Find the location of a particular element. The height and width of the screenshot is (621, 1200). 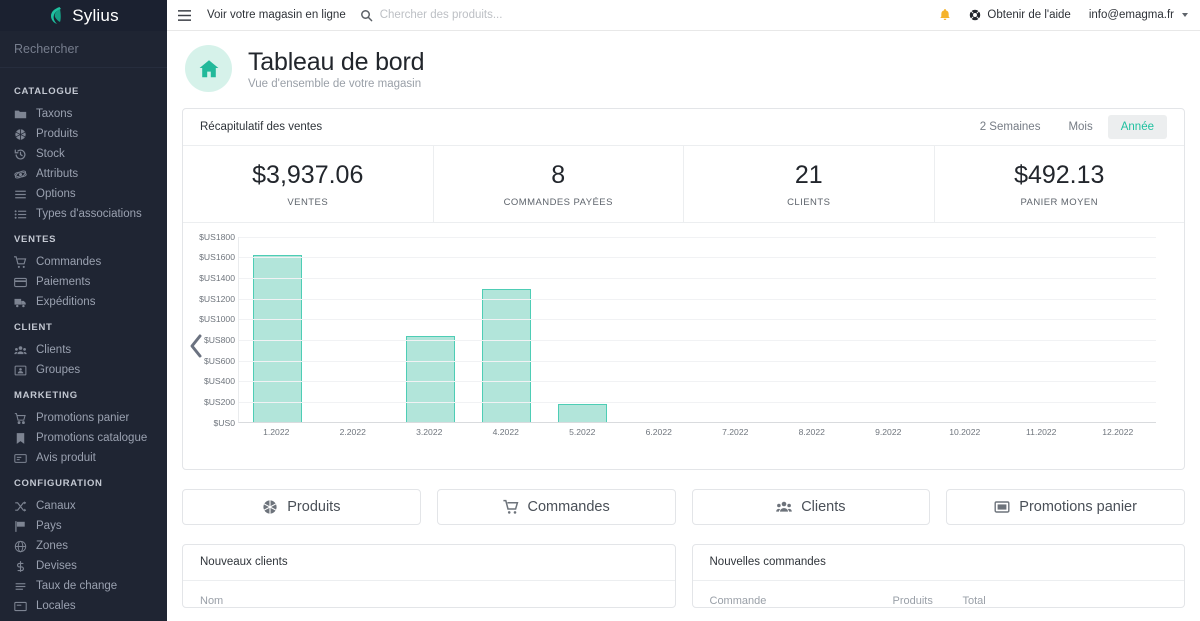

shortcut-produits: Produits is located at coordinates (301, 506).